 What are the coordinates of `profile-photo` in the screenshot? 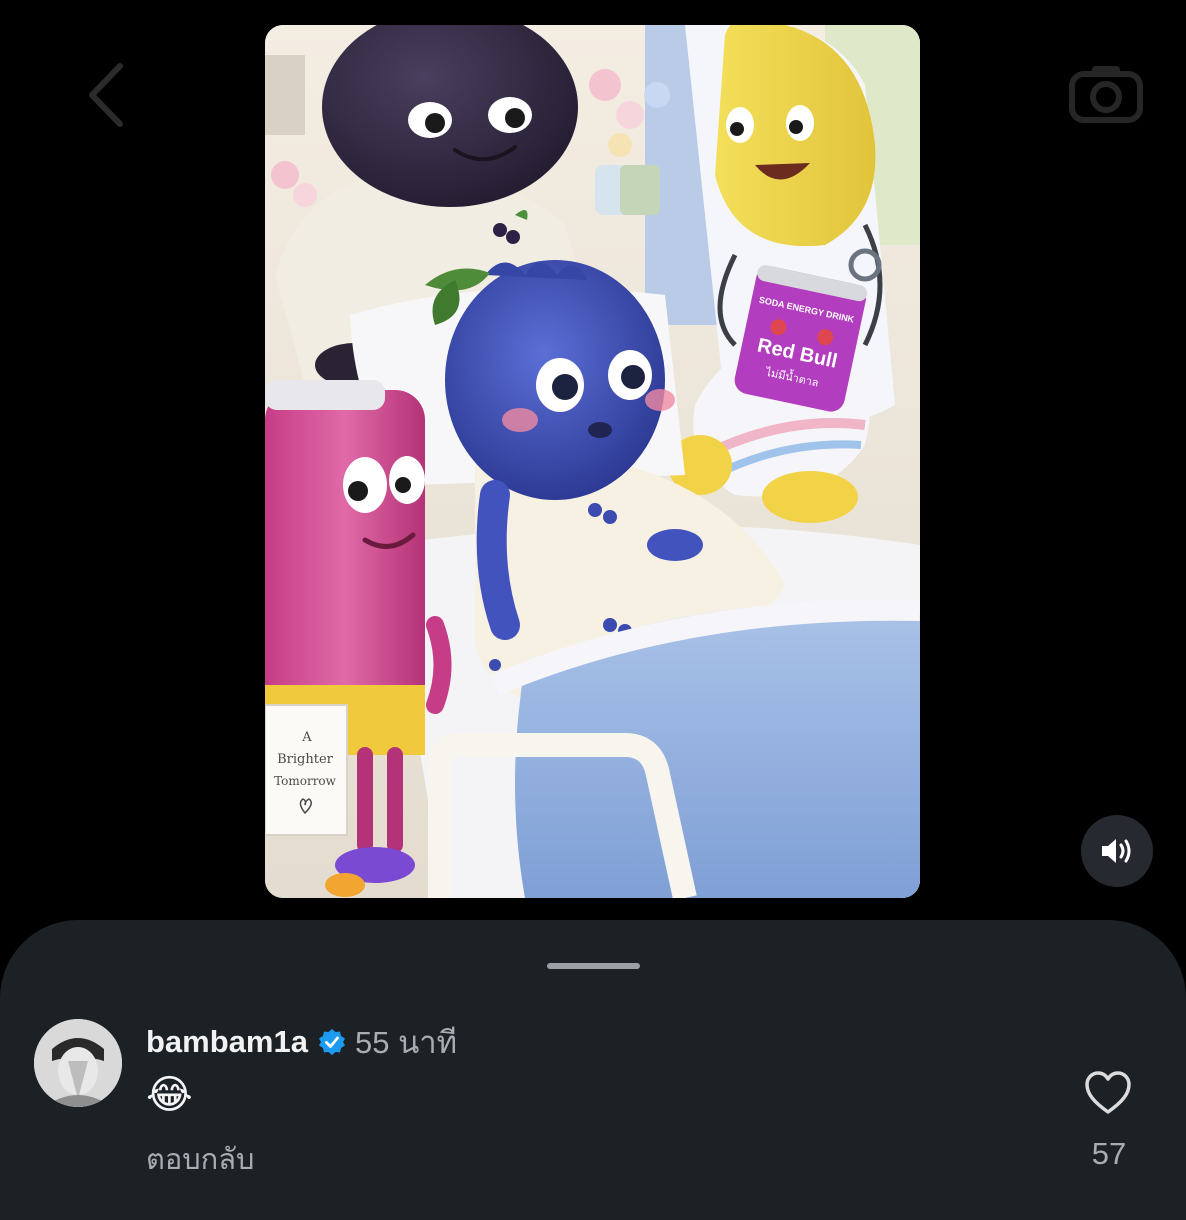 It's located at (78, 1063).